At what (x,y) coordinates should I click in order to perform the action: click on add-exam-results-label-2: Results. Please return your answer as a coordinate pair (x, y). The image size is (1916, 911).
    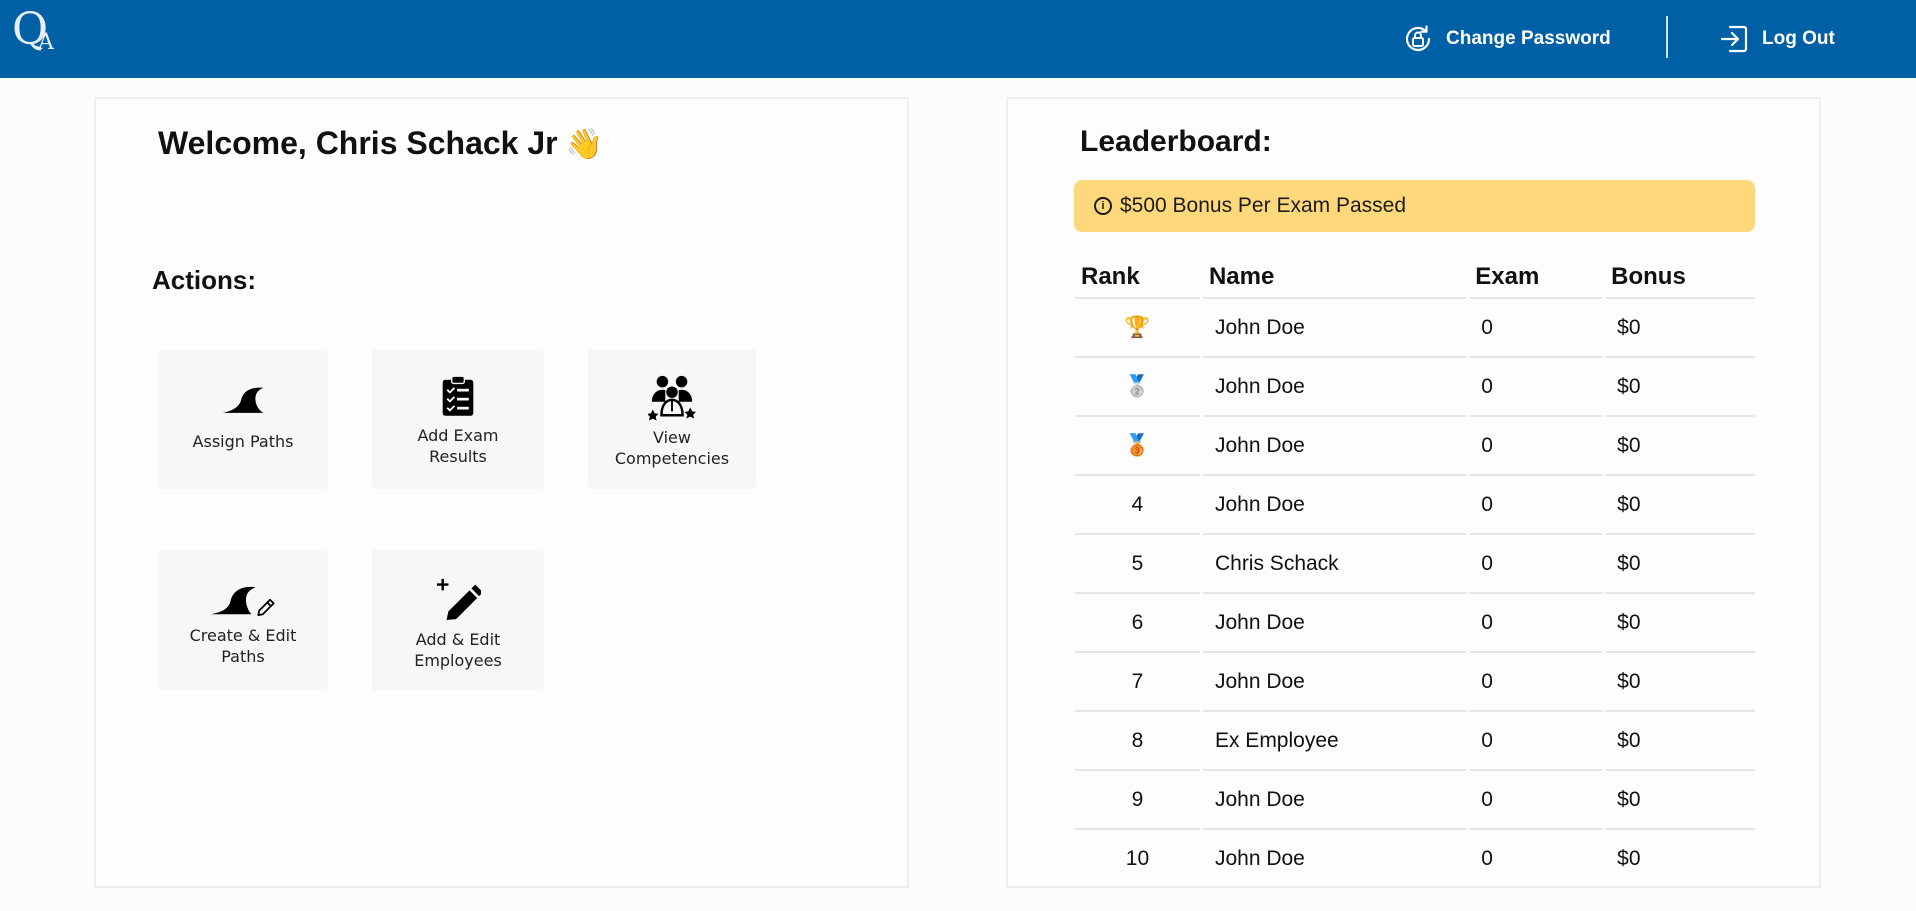
    Looking at the image, I should click on (458, 456).